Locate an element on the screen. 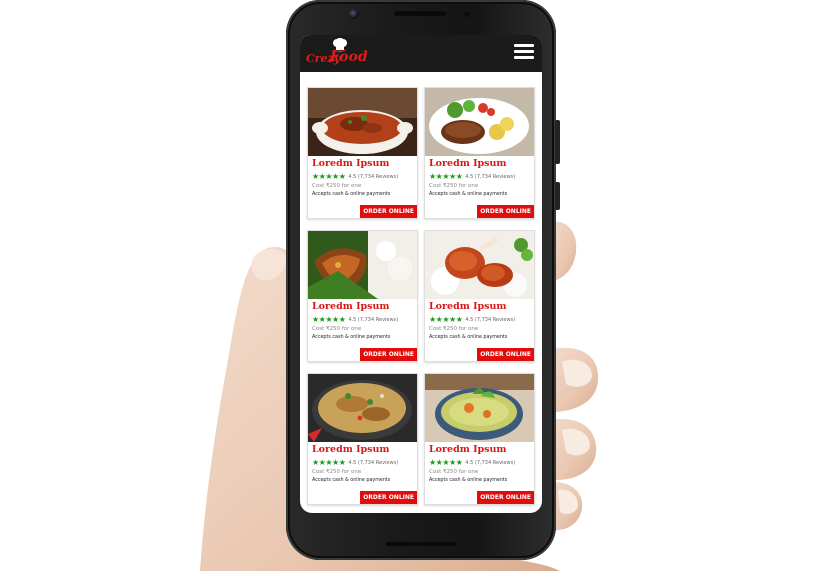  proximity-sensor is located at coordinates (467, 14).